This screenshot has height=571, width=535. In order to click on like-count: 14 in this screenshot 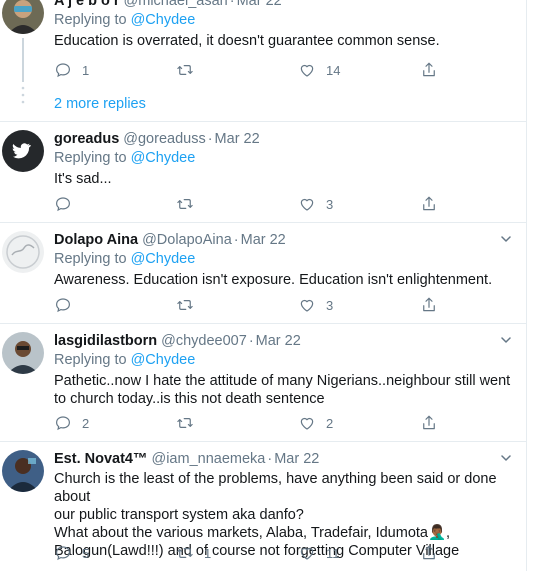, I will do `click(333, 70)`.